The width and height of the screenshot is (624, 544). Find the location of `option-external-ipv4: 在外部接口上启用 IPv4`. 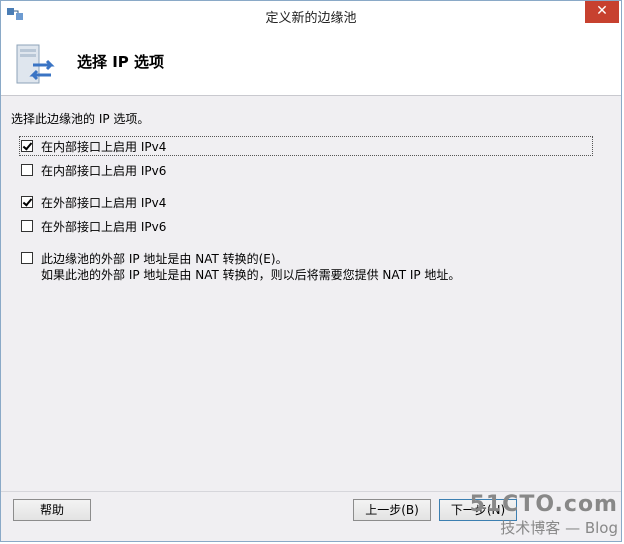

option-external-ipv4: 在外部接口上启用 IPv4 is located at coordinates (93, 202).